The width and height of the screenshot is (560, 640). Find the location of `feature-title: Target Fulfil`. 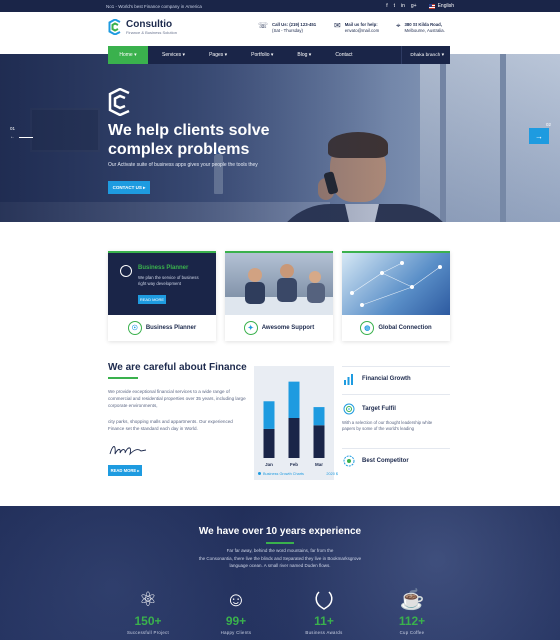

feature-title: Target Fulfil is located at coordinates (379, 409).